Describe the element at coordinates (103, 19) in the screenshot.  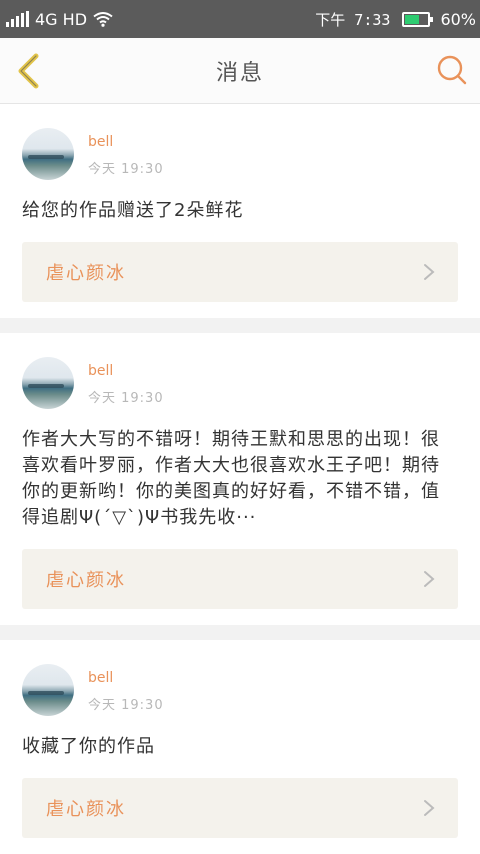
I see `wifi-icon` at that location.